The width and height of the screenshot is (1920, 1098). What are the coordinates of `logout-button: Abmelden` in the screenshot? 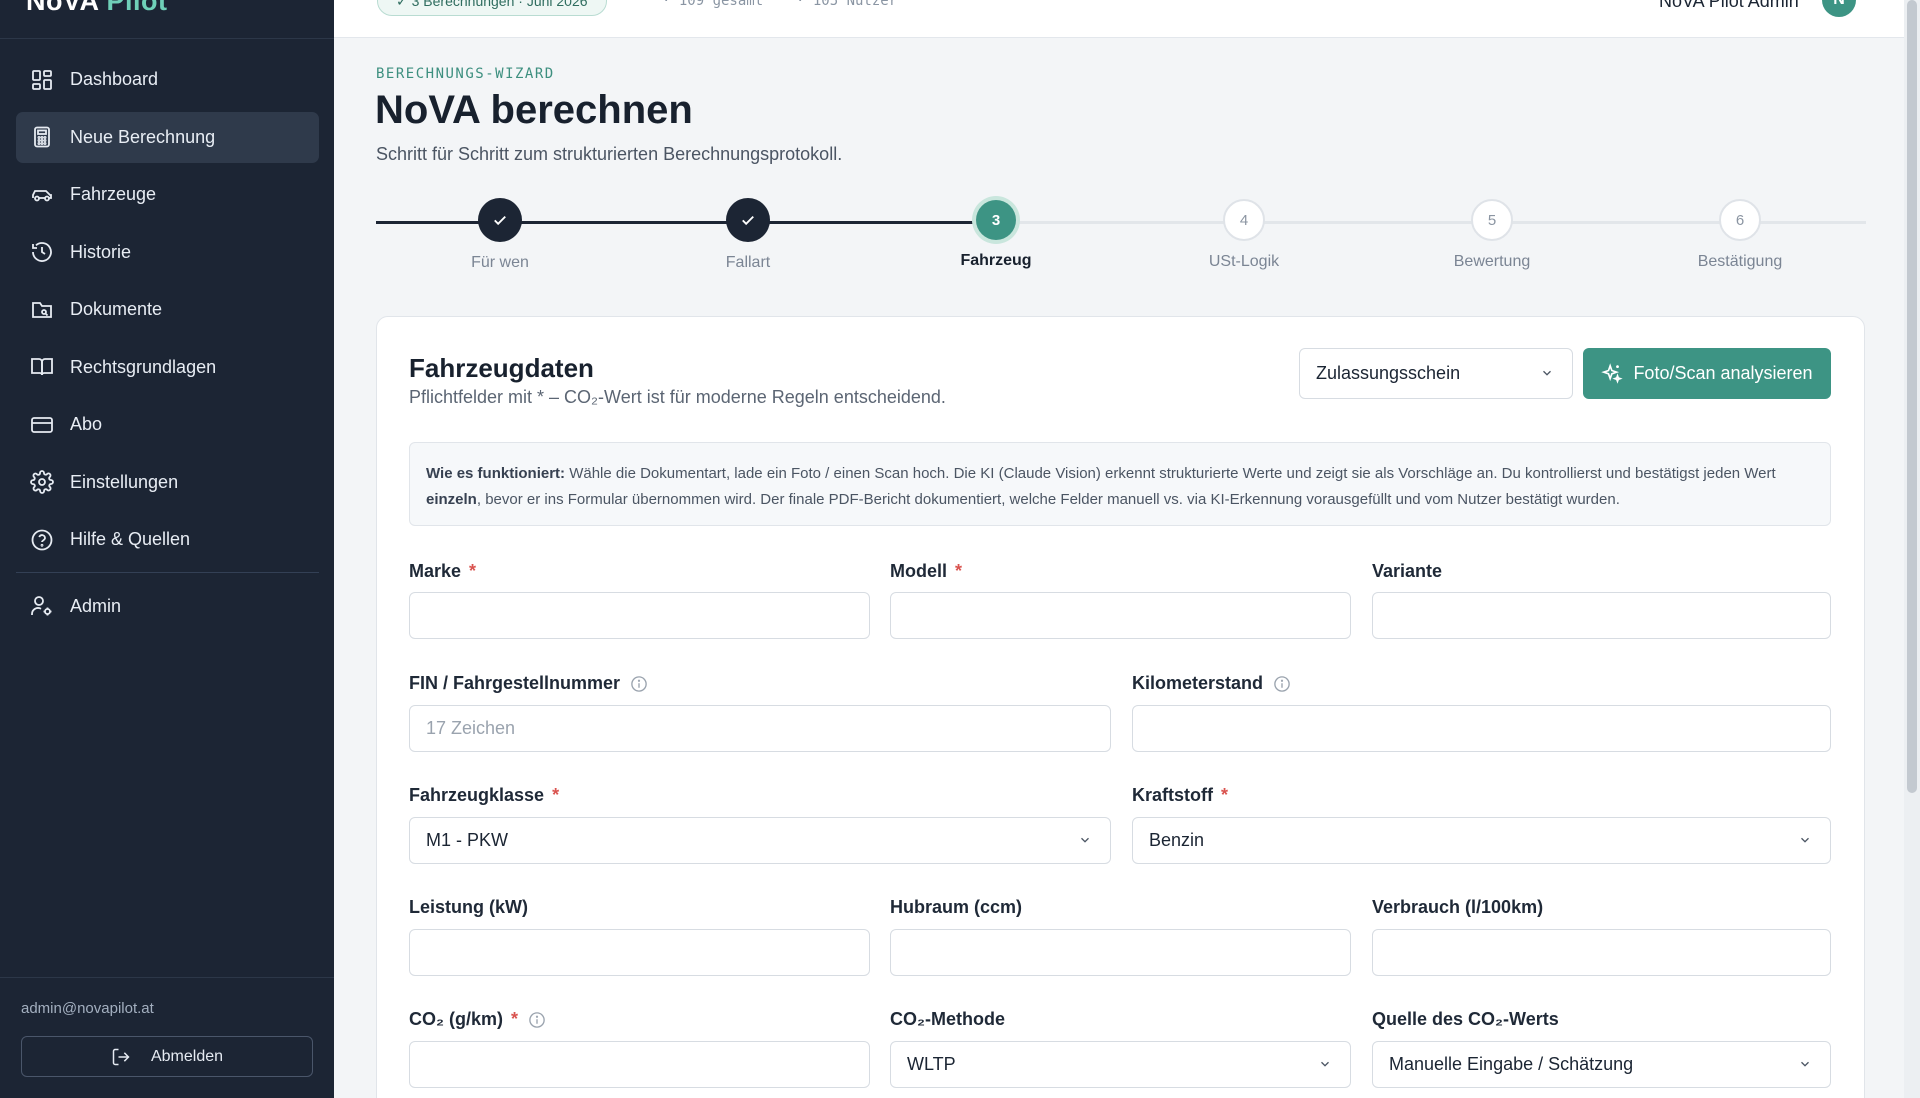 It's located at (167, 1056).